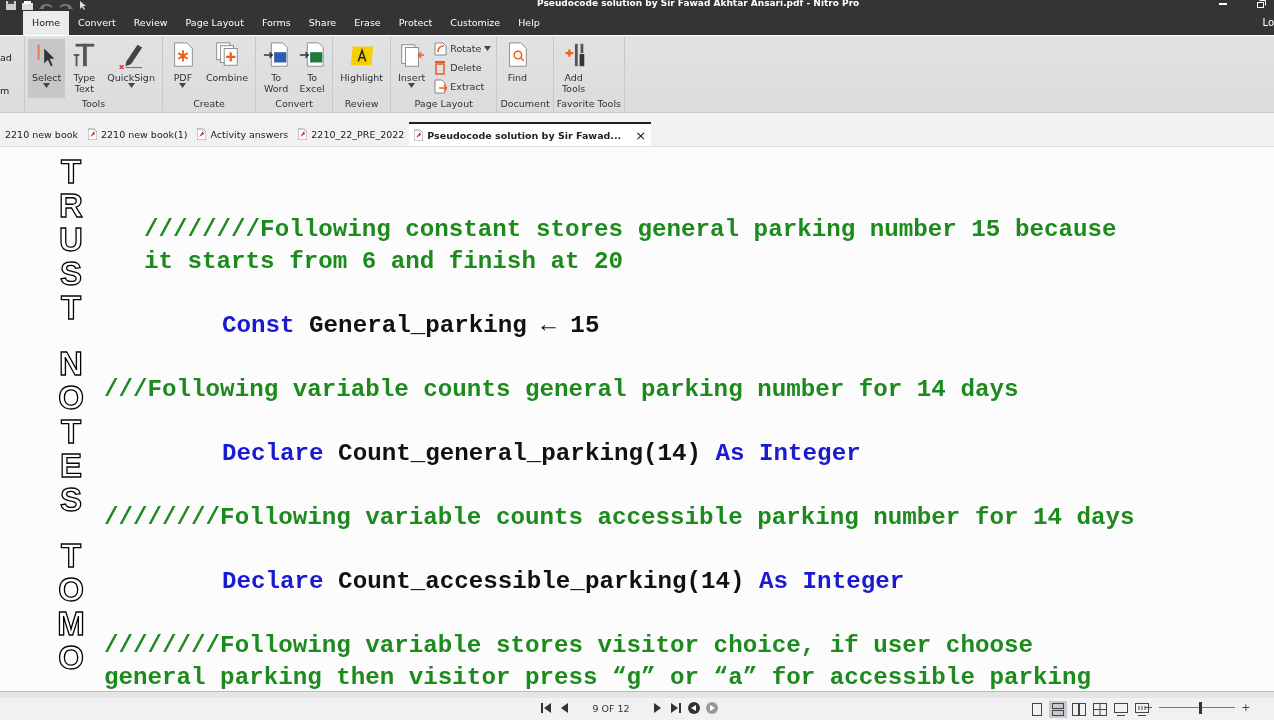 The height and width of the screenshot is (720, 1274). I want to click on document-tab: 2210 new book, so click(41, 134).